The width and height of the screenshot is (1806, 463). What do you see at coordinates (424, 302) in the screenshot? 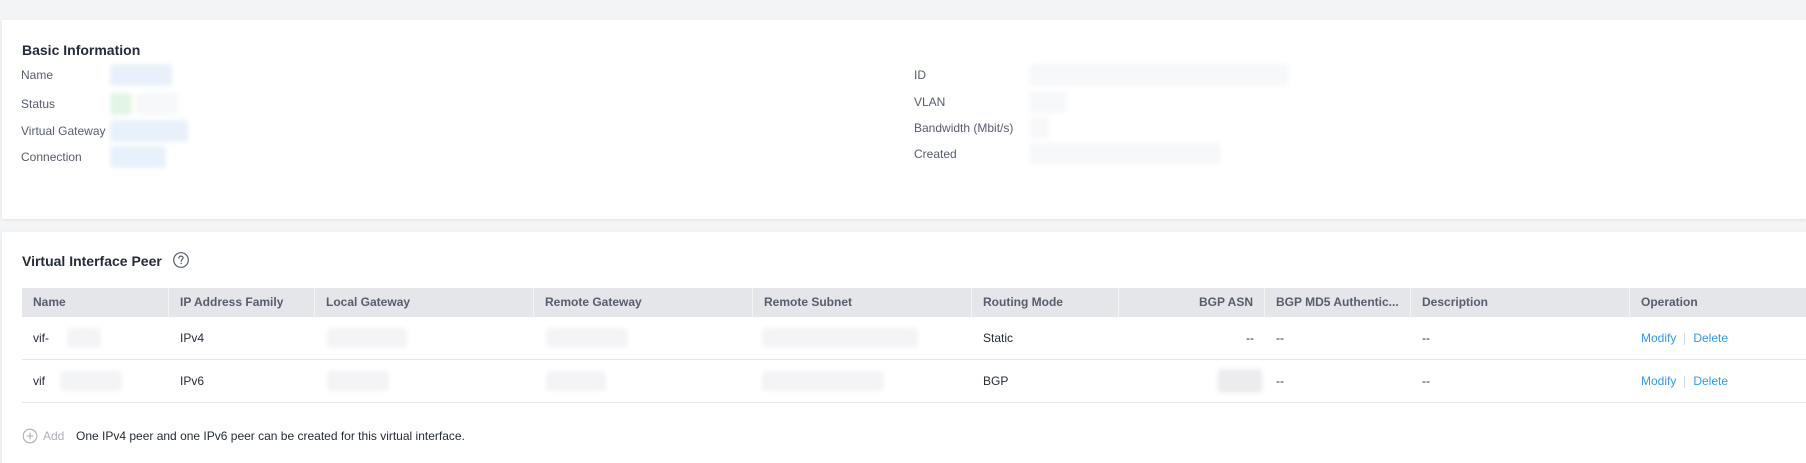
I see `col-local-gateway: Local Gateway` at bounding box center [424, 302].